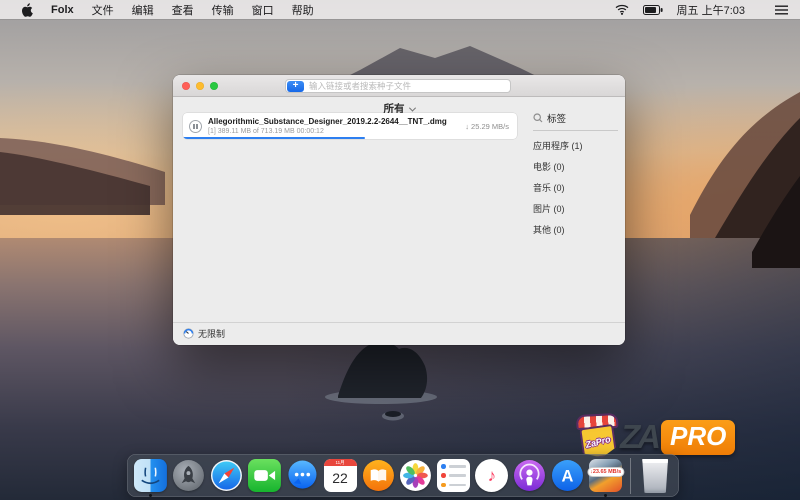 The width and height of the screenshot is (800, 500). What do you see at coordinates (400, 9) in the screenshot?
I see `menu-bar: Folx 文件 编辑 查看 传输 窗口 帮助 周五 上午7:03` at bounding box center [400, 9].